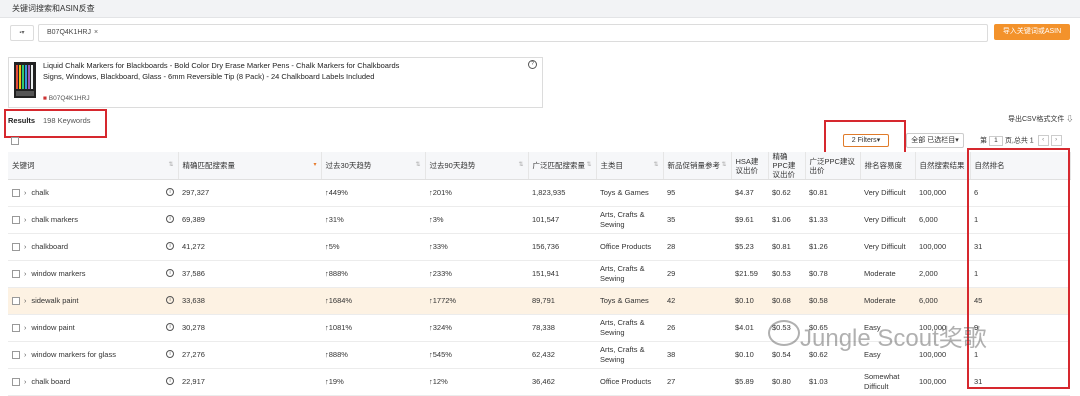  I want to click on broad_ppc-cell: $1.33, so click(832, 220).